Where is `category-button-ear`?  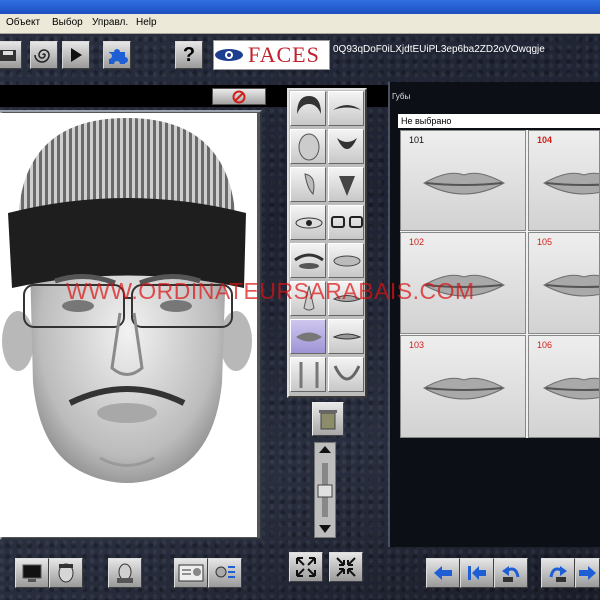 category-button-ear is located at coordinates (308, 184).